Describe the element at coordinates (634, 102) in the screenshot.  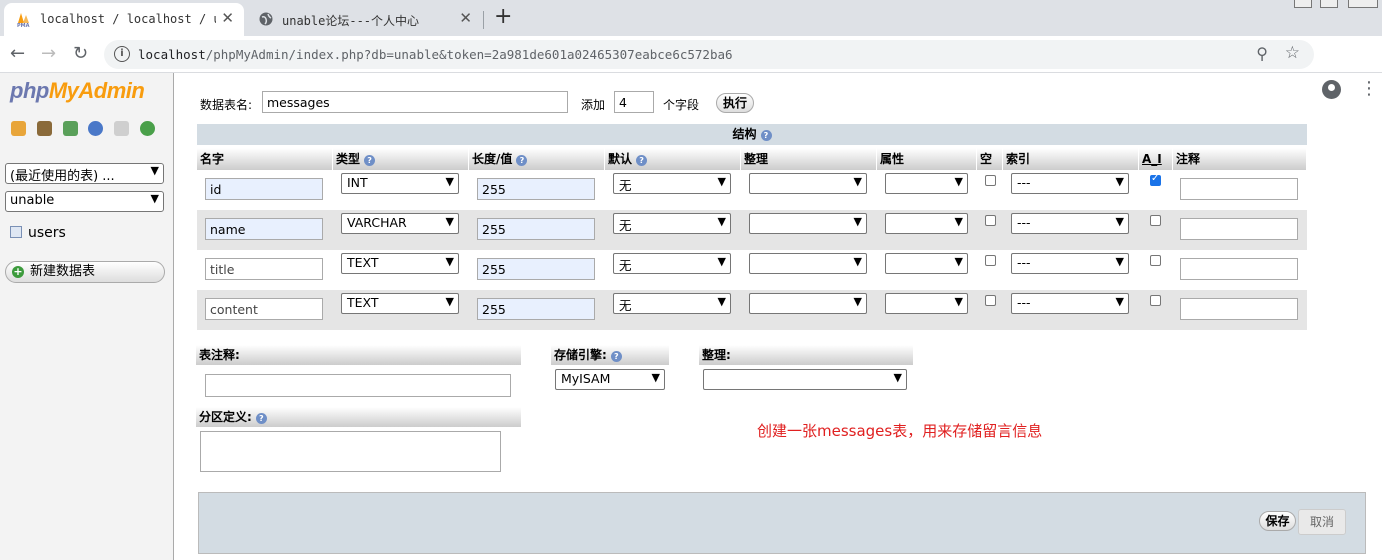
I see `add-field-count-input: 4` at that location.